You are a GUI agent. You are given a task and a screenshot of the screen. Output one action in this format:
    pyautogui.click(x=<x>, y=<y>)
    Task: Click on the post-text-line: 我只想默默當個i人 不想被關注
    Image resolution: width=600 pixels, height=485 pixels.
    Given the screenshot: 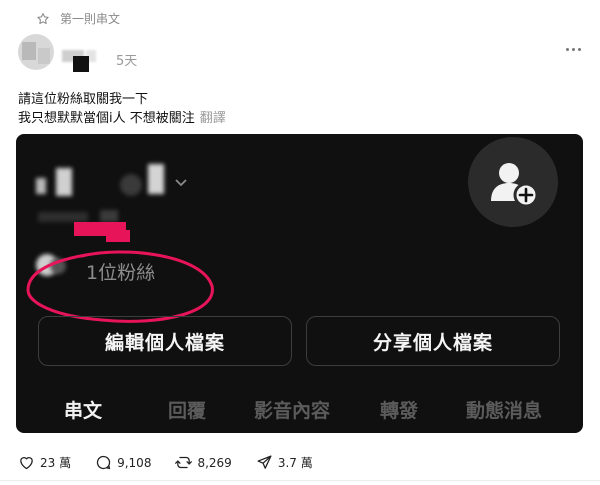 What is the action you would take?
    pyautogui.click(x=106, y=118)
    